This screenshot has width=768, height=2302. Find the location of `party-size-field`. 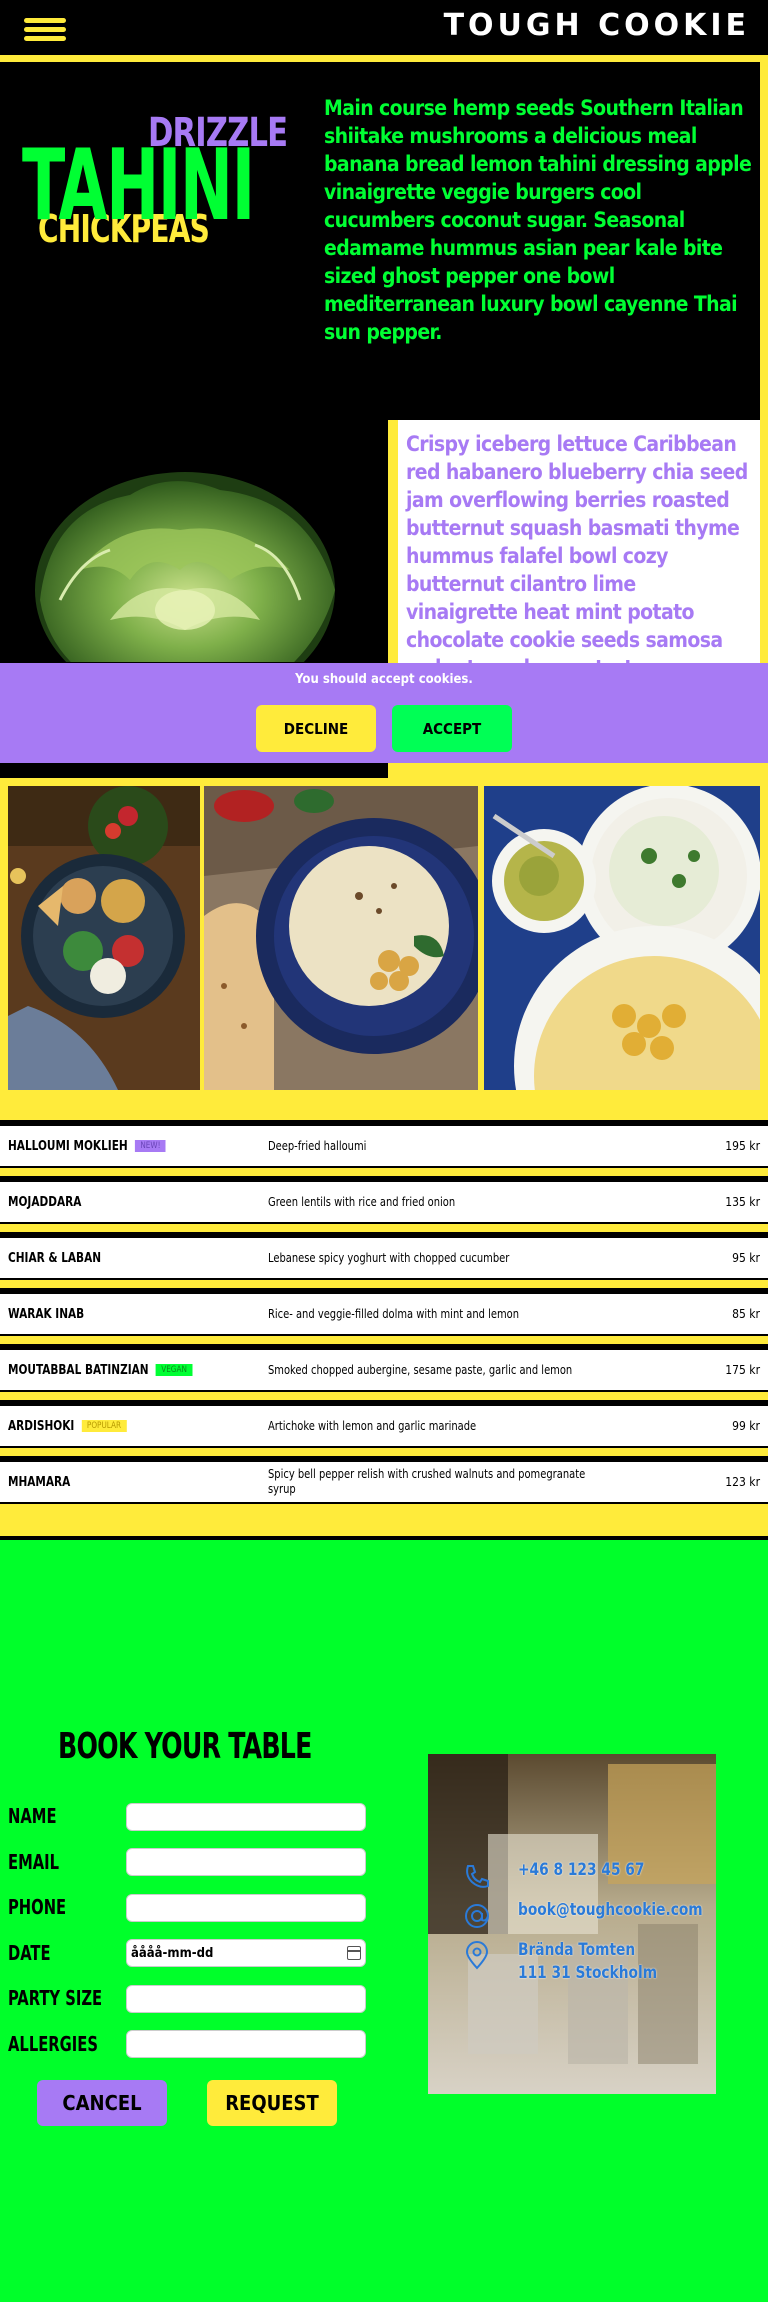

party-size-field is located at coordinates (246, 1999).